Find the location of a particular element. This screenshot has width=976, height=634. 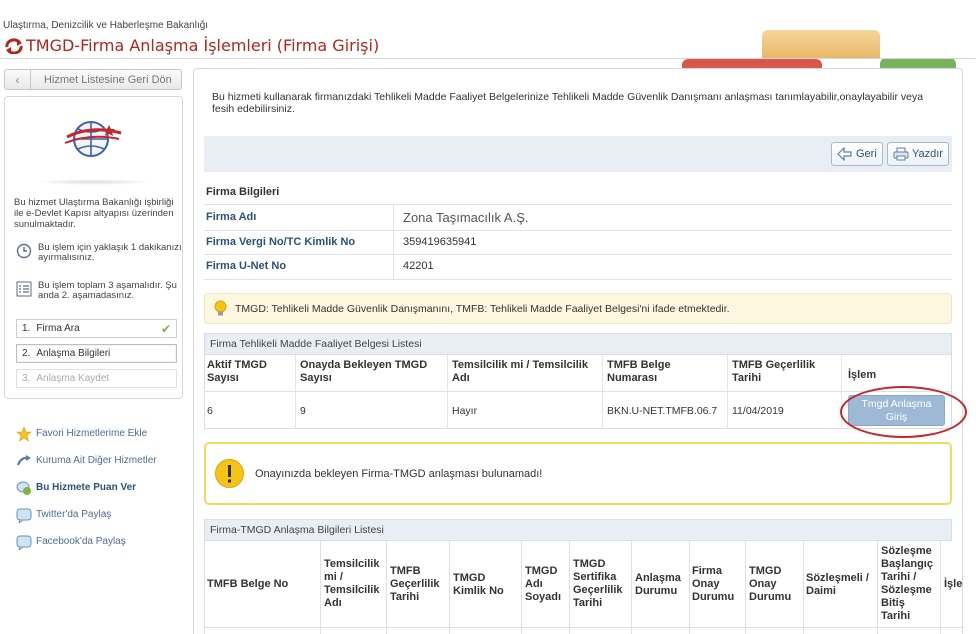

table-cell: 9 is located at coordinates (303, 411).